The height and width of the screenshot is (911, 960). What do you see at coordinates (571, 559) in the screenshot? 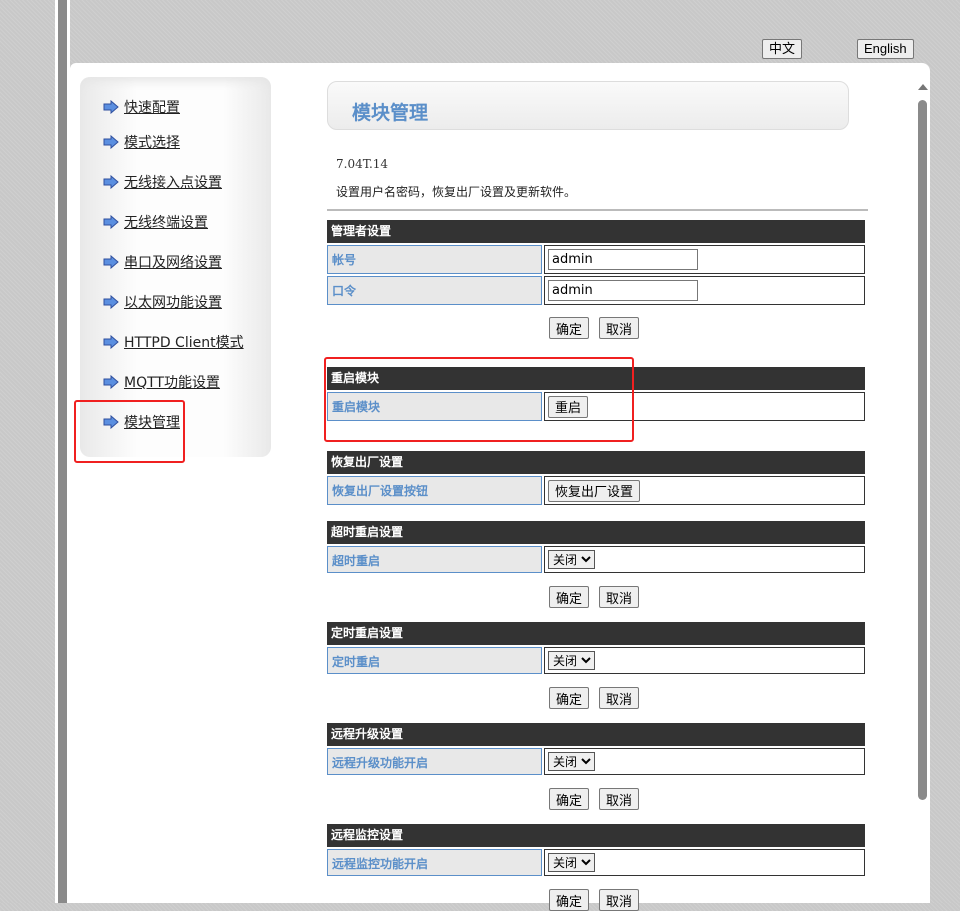
I see `timeout-select: 关闭` at bounding box center [571, 559].